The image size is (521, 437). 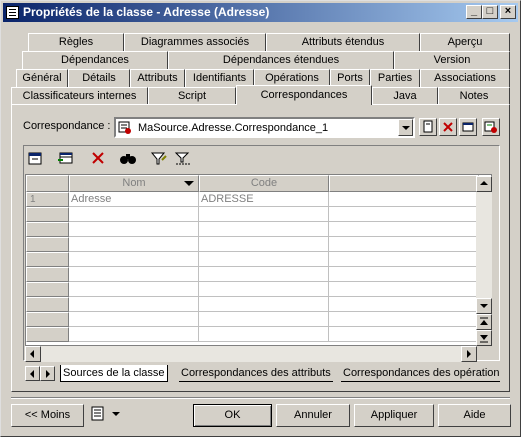 I want to click on tab-diagrammes-associes: Diagrammes associés, so click(x=195, y=42).